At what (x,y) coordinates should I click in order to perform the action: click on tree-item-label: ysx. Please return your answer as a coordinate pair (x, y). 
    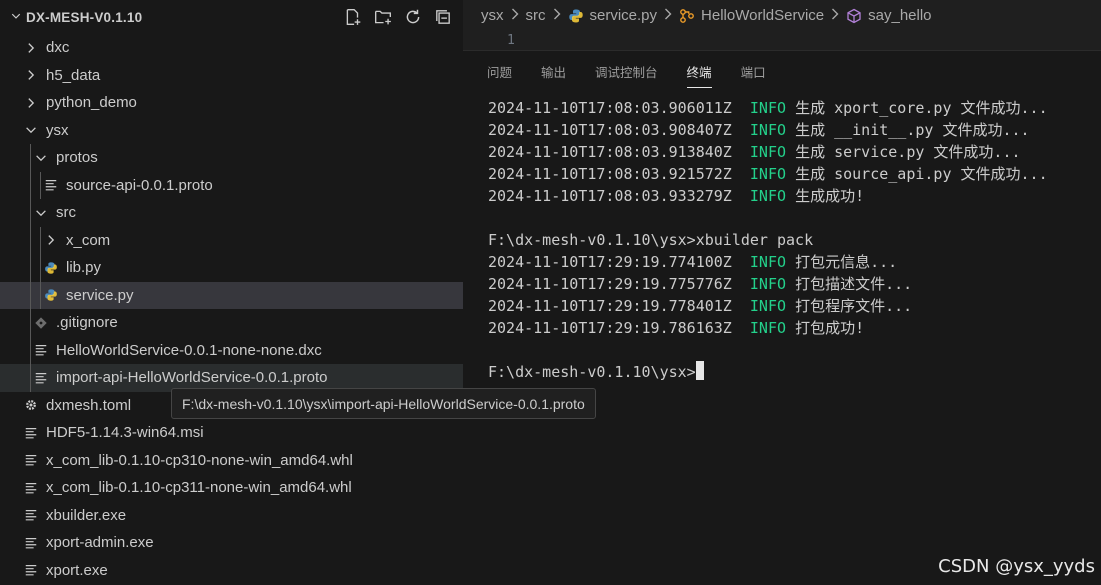
    Looking at the image, I should click on (57, 130).